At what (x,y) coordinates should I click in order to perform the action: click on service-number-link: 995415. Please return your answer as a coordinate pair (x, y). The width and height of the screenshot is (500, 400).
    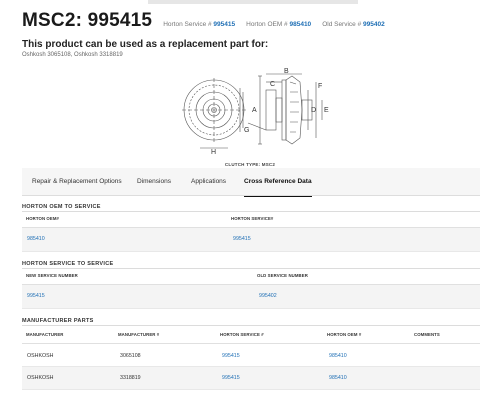
    Looking at the image, I should click on (242, 239).